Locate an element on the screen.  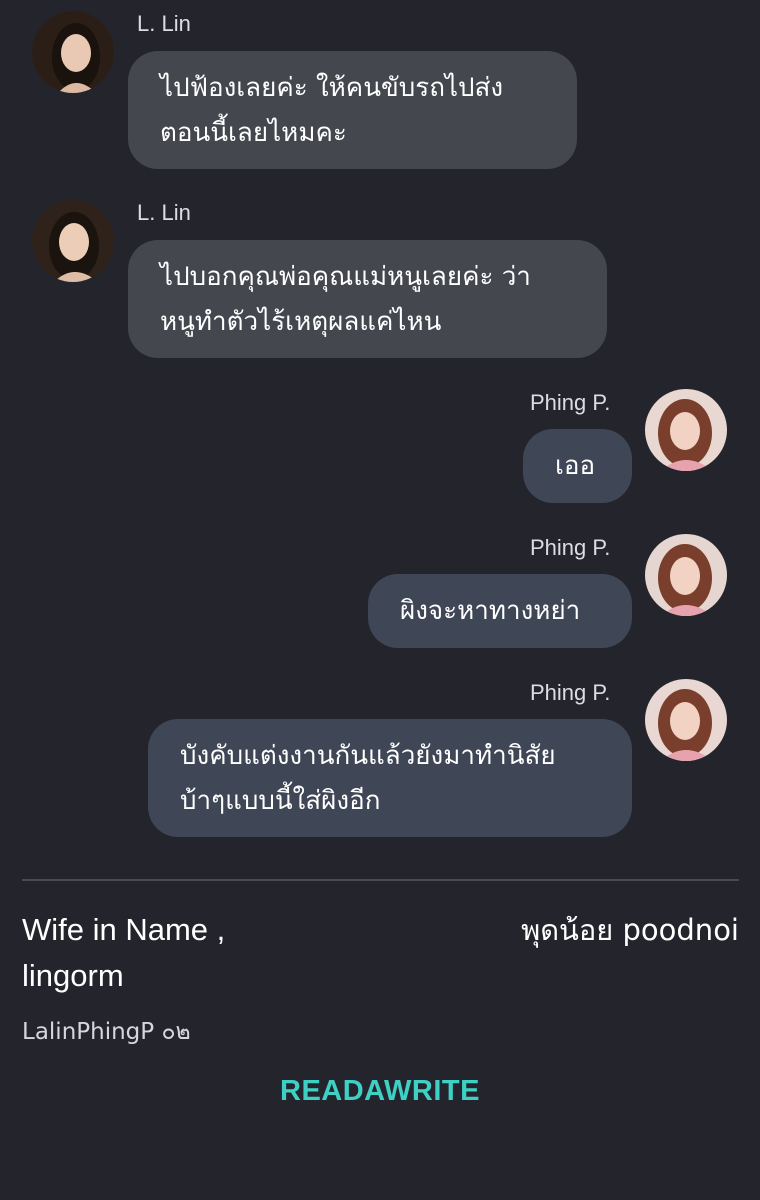
author-name: พุดน้อย poodnoi is located at coordinates (630, 930).